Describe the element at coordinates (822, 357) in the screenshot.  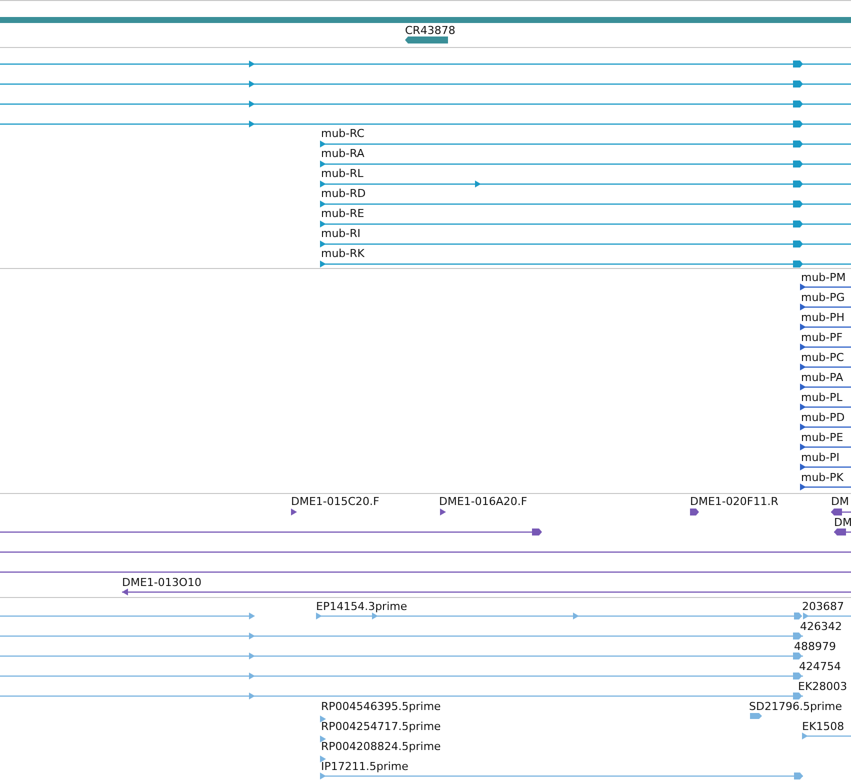
I see `feature-label: mub-PC` at that location.